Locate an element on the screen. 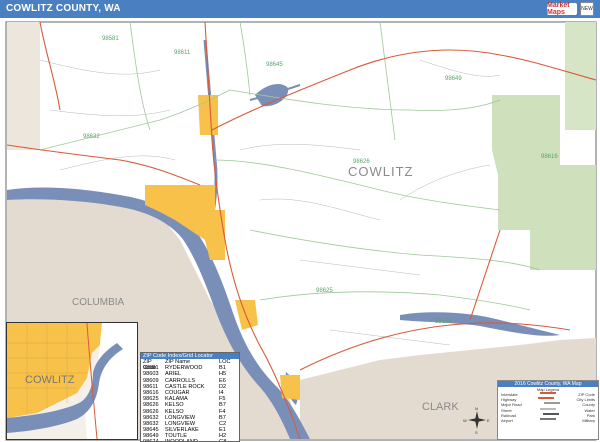 The image size is (600, 442). inset-map: COWLITZ is located at coordinates (72, 381).